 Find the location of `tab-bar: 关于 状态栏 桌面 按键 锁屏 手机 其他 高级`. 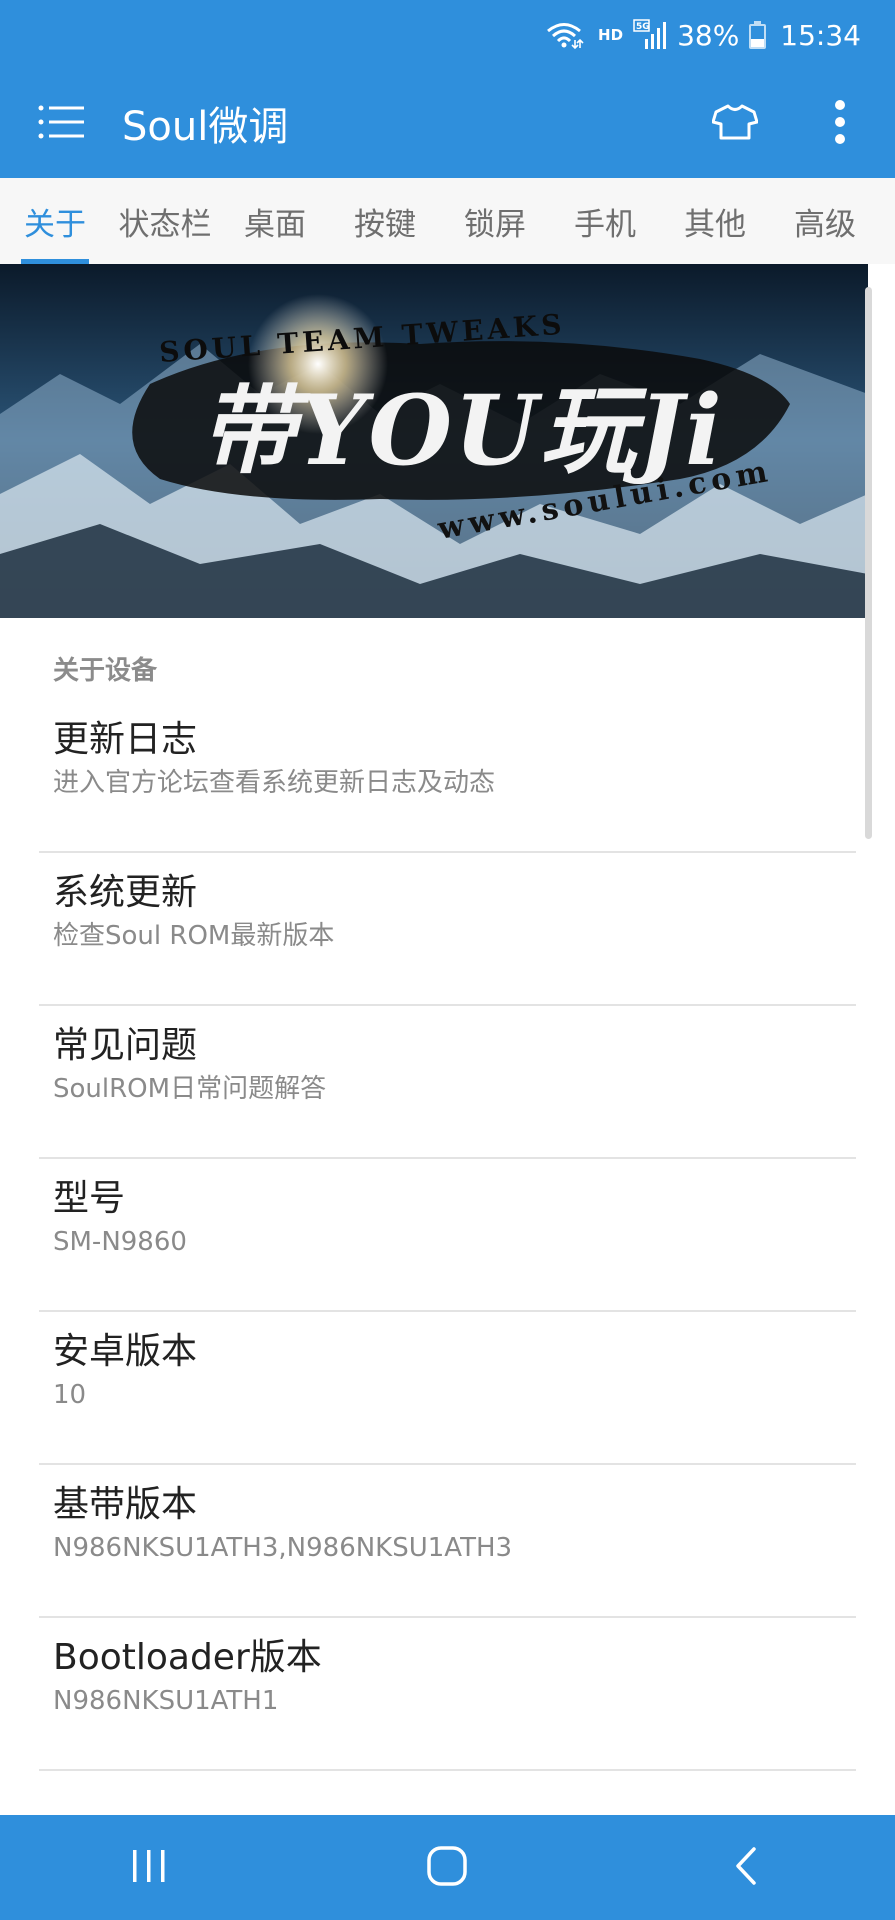

tab-bar: 关于 状态栏 桌面 按键 锁屏 手机 其他 高级 is located at coordinates (447, 221).